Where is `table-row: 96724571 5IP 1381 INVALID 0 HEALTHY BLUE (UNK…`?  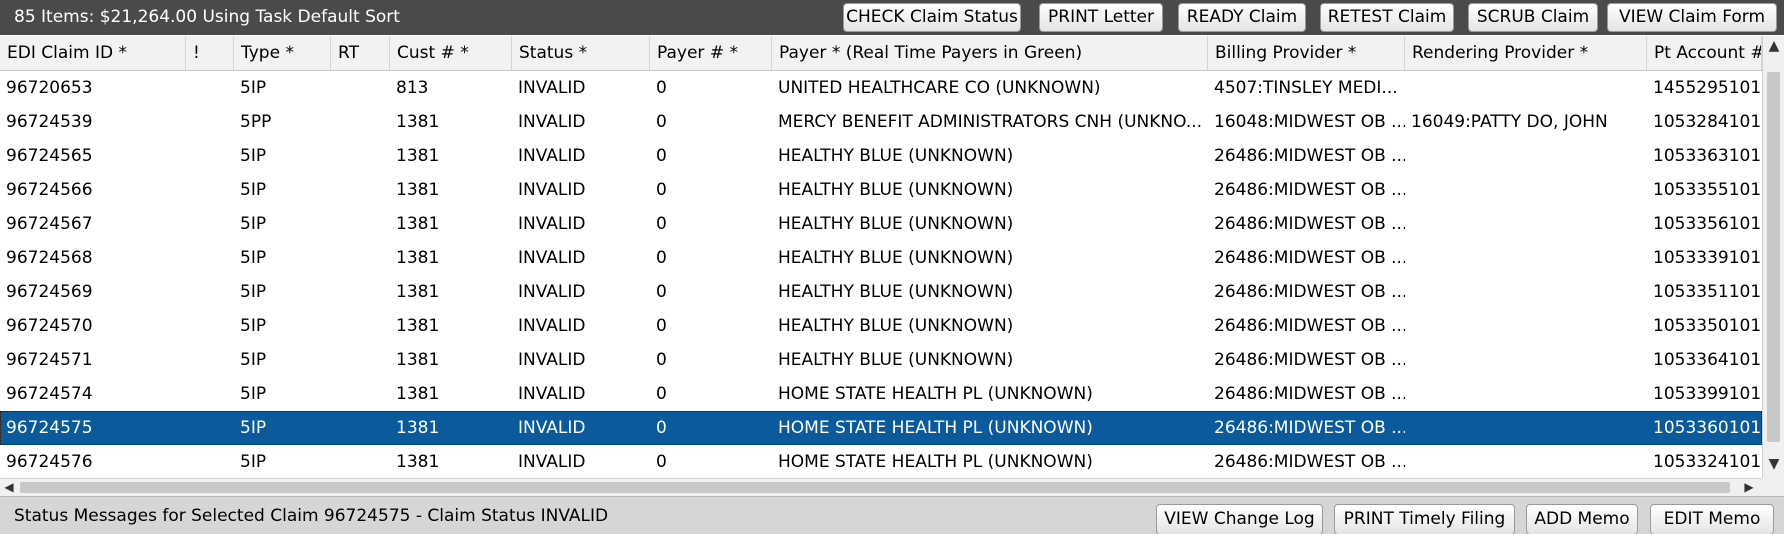
table-row: 96724571 5IP 1381 INVALID 0 HEALTHY BLUE (UNK… is located at coordinates (881, 360).